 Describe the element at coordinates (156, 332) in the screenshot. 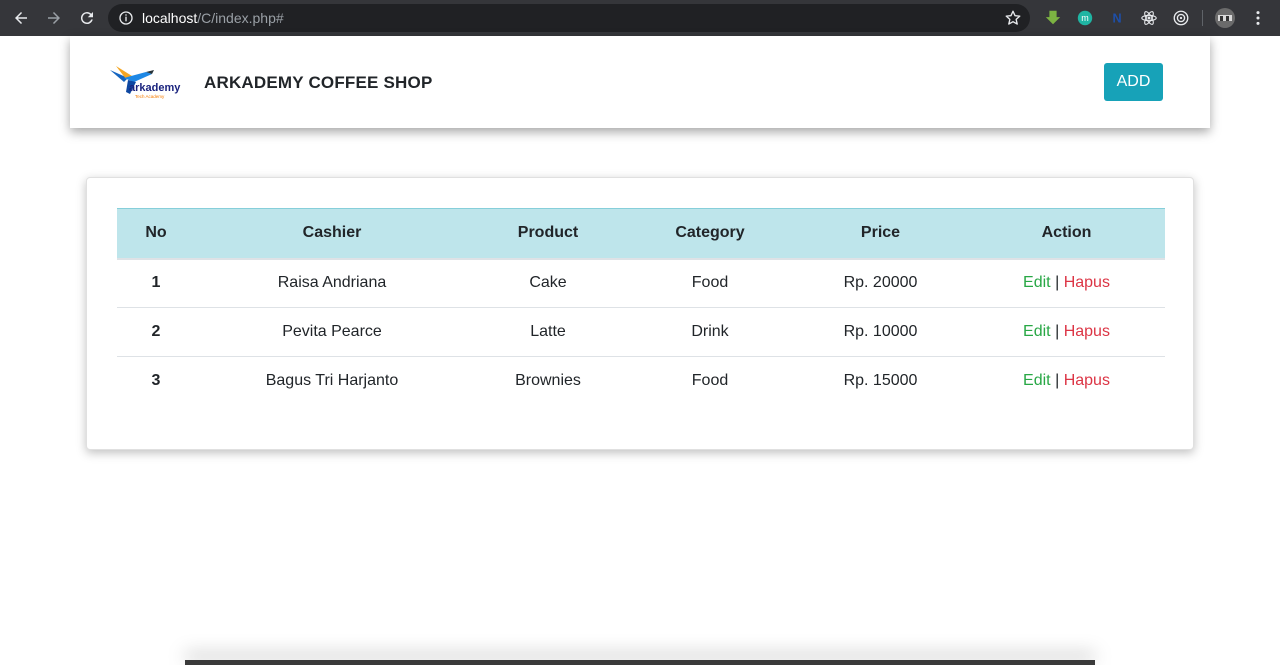

I see `row-number: 2` at that location.